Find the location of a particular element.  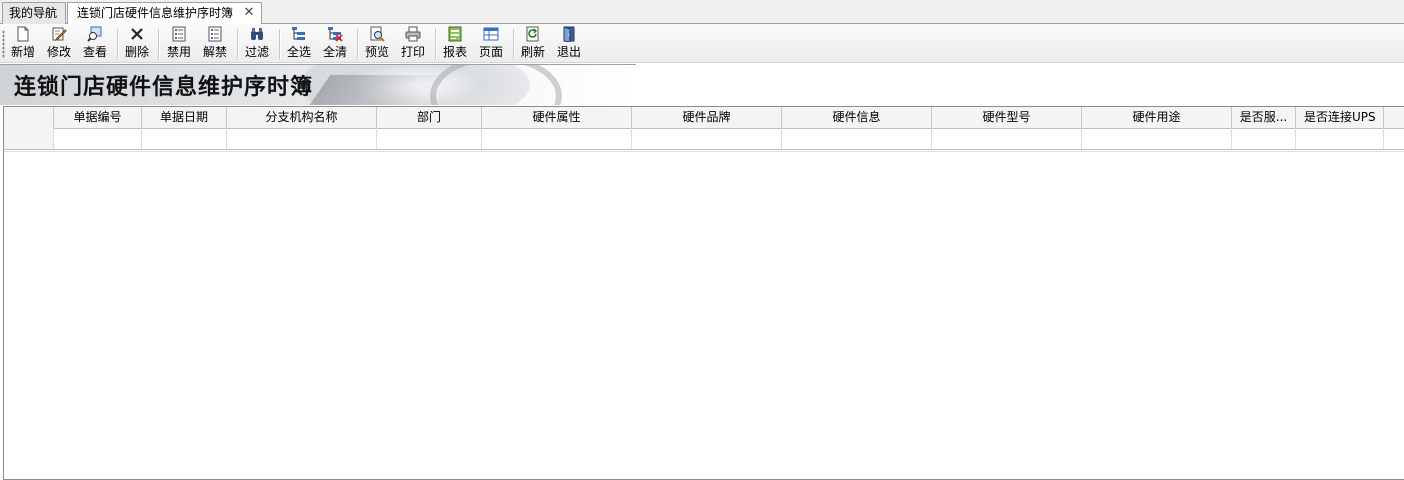

column-header: 分支机构名称 is located at coordinates (302, 117).